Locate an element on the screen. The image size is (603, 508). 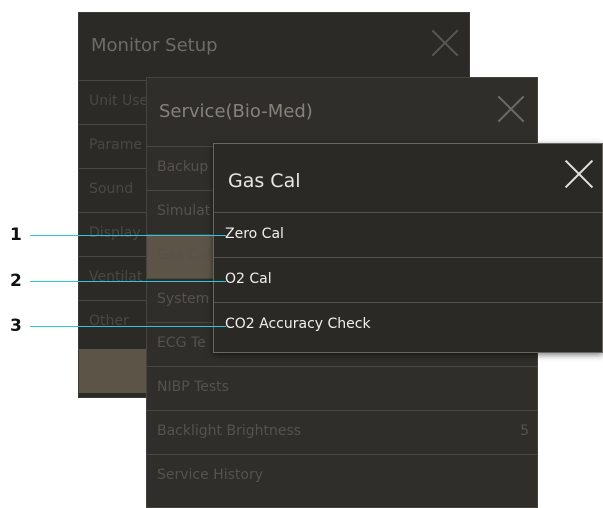
co2-accuracy-check-button: CO2 Accuracy Check is located at coordinates (408, 324).